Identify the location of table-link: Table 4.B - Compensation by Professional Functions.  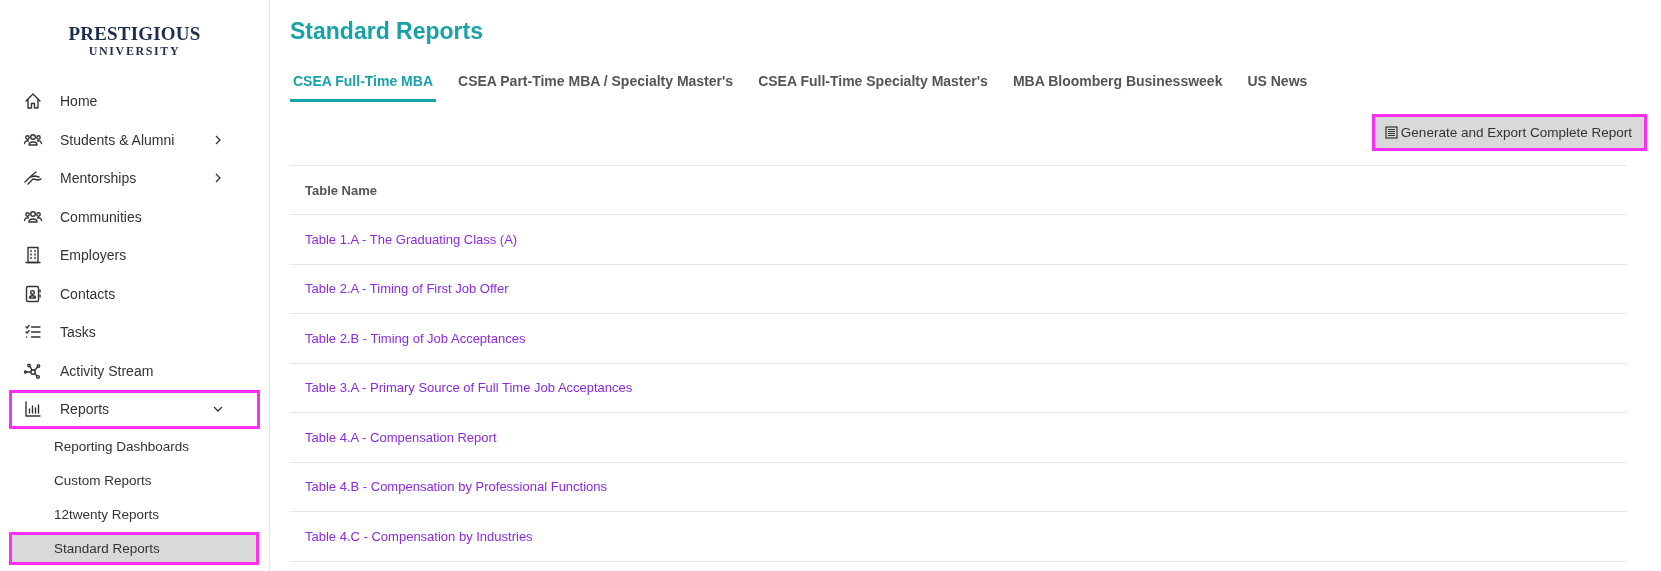
(456, 487).